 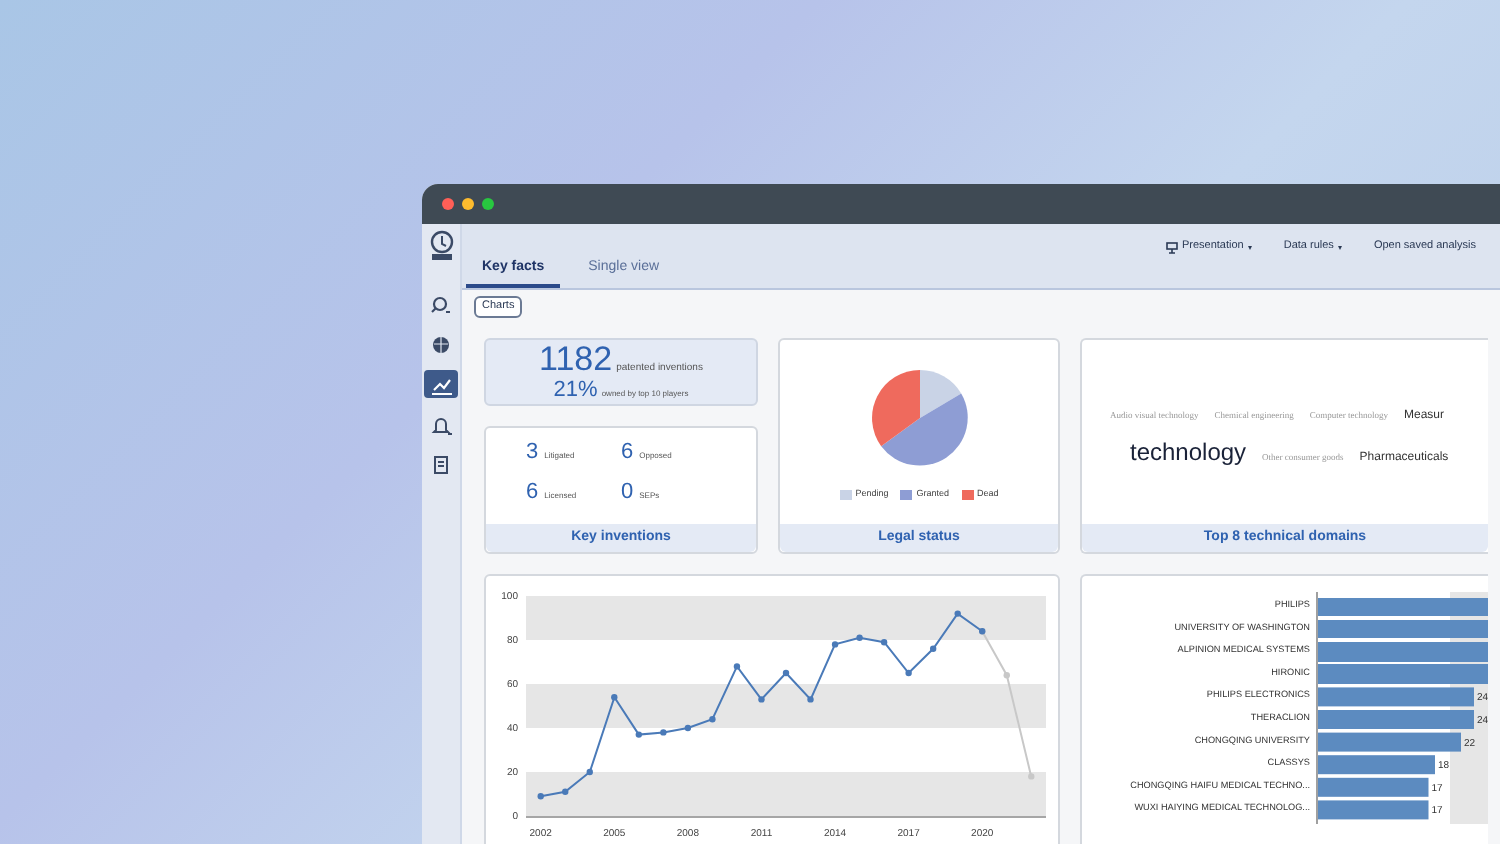 What do you see at coordinates (627, 492) in the screenshot?
I see `fact-value: 0` at bounding box center [627, 492].